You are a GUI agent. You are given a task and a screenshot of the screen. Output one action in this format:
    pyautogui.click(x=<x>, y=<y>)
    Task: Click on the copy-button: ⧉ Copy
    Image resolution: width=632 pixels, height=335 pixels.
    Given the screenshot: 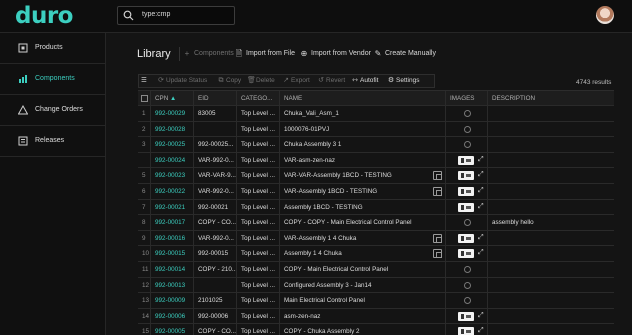 What is the action you would take?
    pyautogui.click(x=229, y=81)
    